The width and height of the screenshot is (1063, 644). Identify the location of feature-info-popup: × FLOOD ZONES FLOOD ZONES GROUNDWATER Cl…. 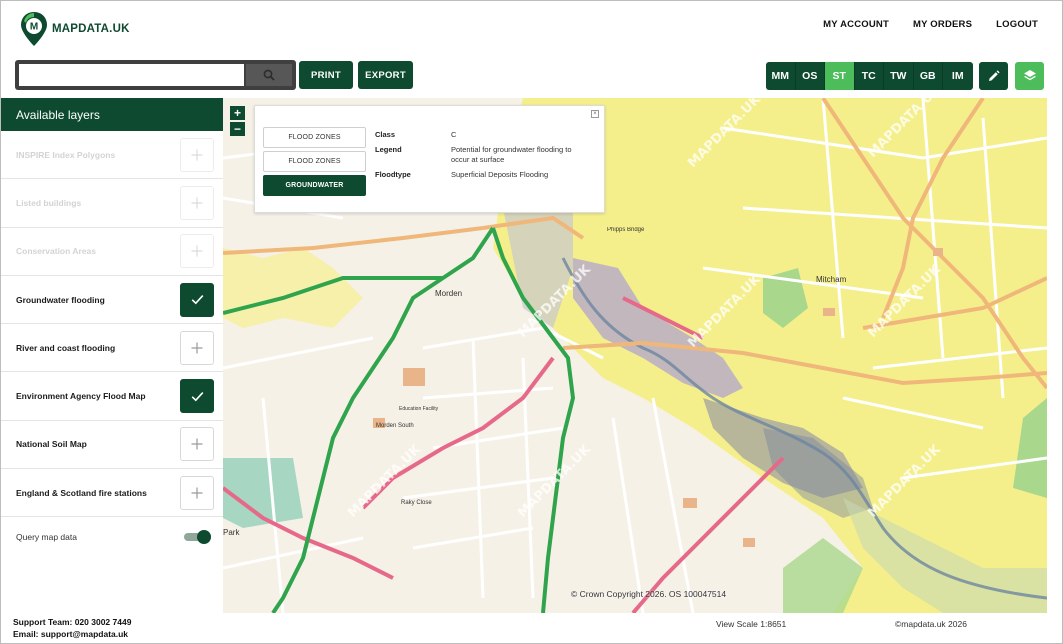
(429, 159).